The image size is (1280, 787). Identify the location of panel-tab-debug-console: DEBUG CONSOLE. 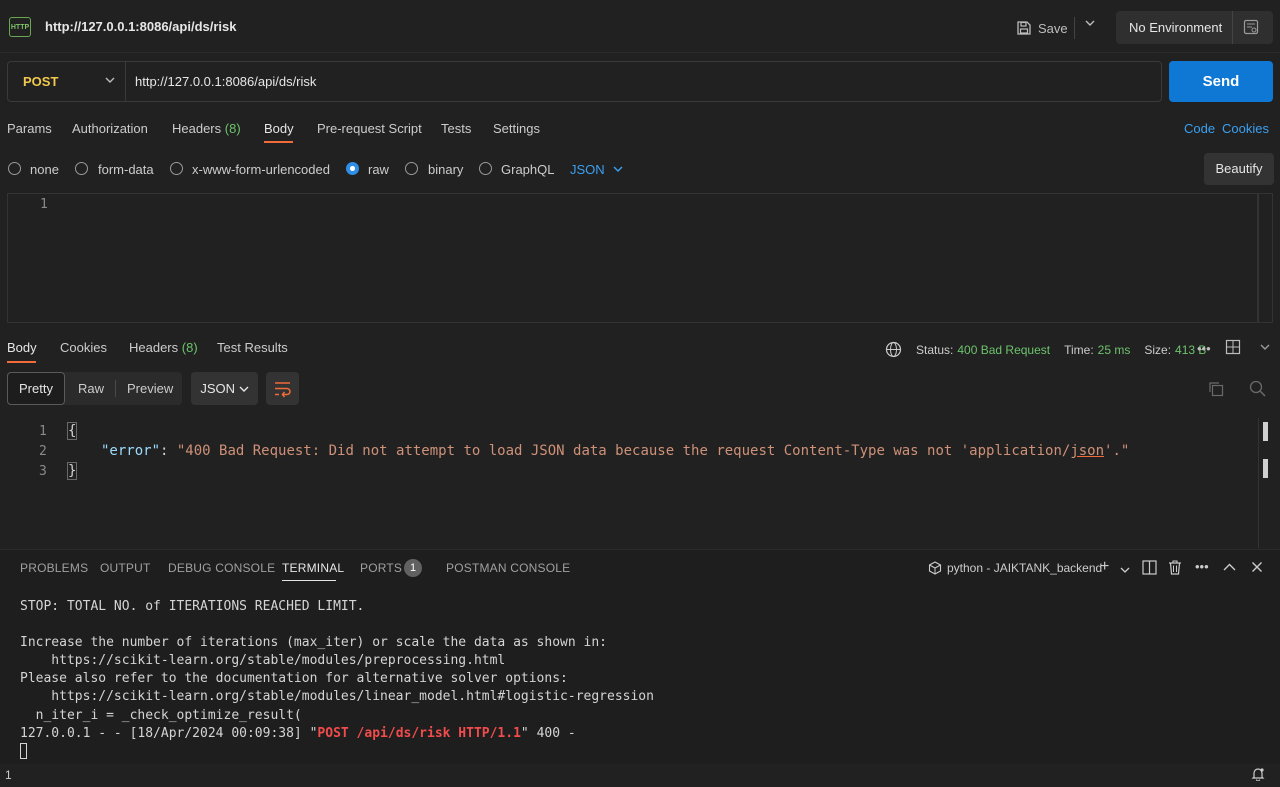
(221, 568).